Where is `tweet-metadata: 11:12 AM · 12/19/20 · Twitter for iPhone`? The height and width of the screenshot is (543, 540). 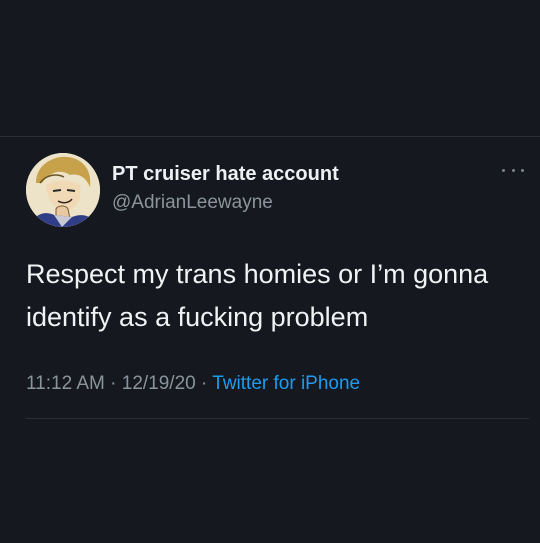 tweet-metadata: 11:12 AM · 12/19/20 · Twitter for iPhone is located at coordinates (193, 384).